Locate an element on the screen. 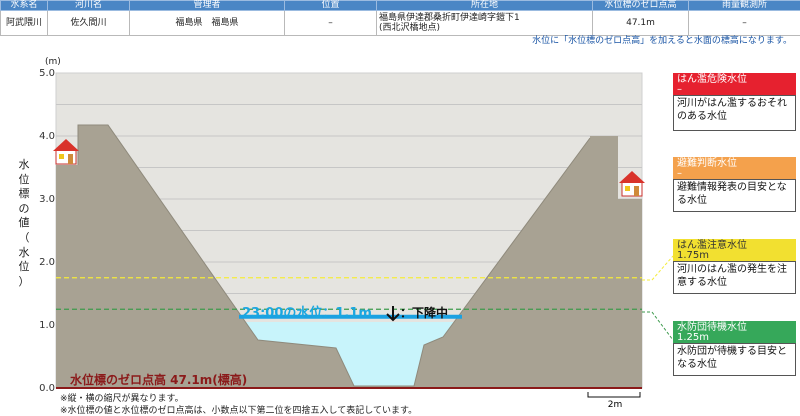  level-desc-hinan-handan: 避難情報発表の目安となる水位 is located at coordinates (734, 195).